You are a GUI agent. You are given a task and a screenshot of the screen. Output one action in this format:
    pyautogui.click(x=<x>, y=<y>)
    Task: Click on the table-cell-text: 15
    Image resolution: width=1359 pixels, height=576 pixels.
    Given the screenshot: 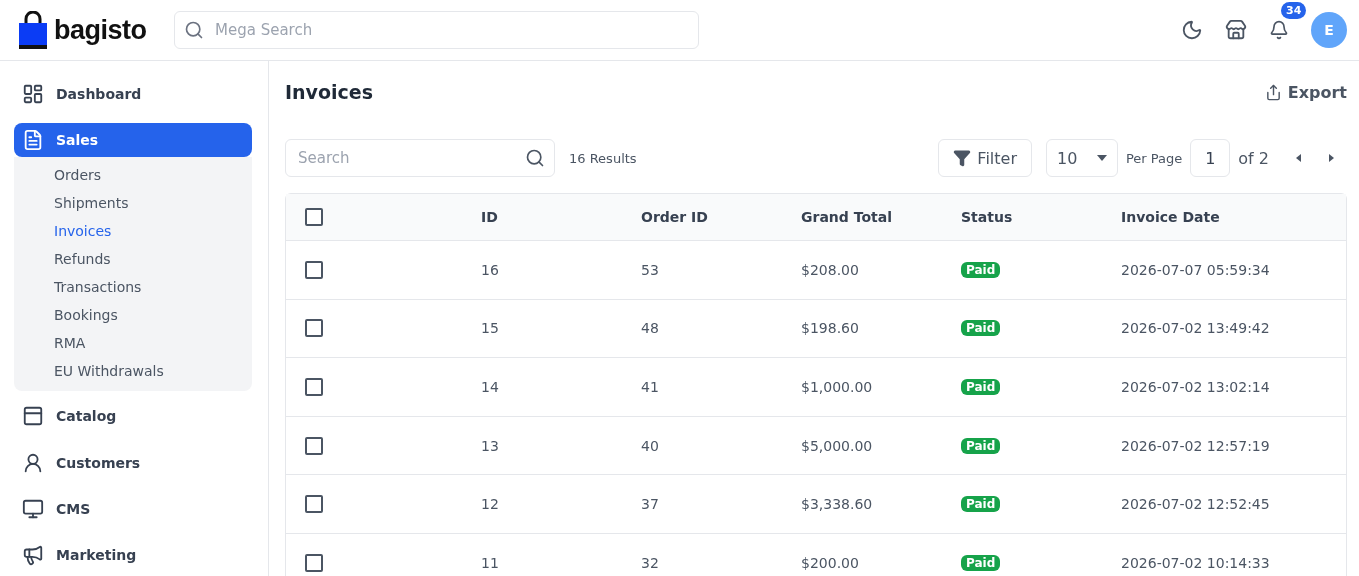 What is the action you would take?
    pyautogui.click(x=490, y=328)
    